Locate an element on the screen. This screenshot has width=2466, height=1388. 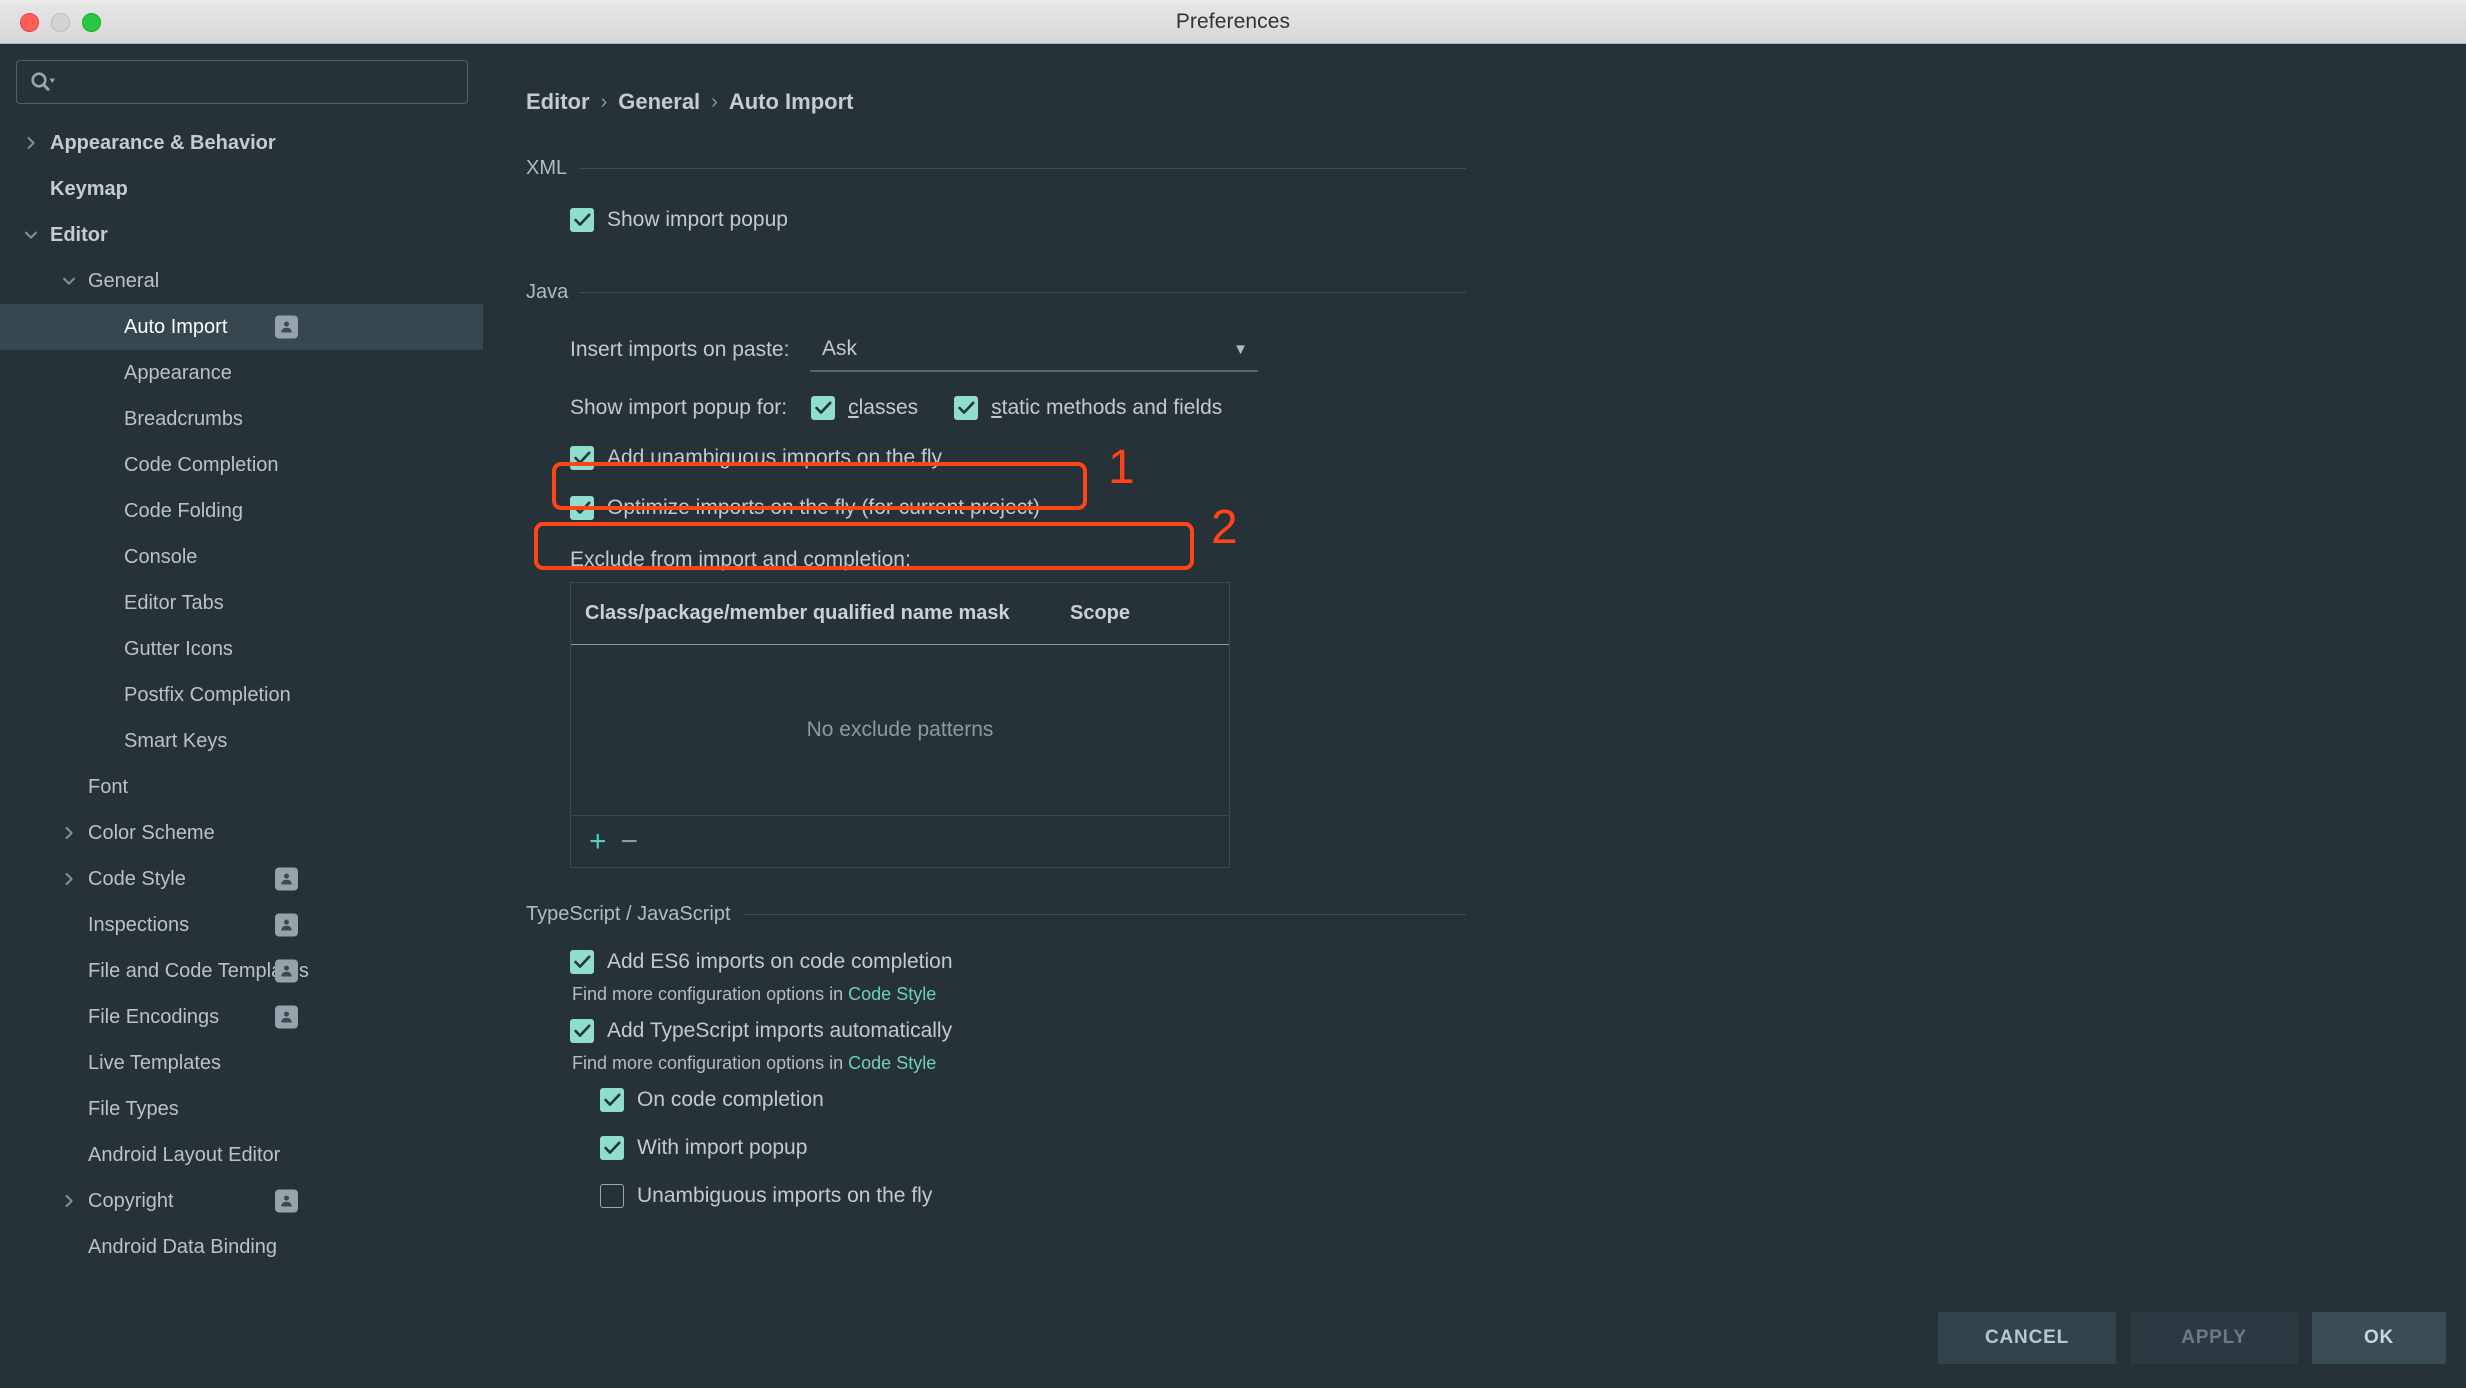
group-header-ts-js: TypeScript / JavaScript is located at coordinates (996, 914).